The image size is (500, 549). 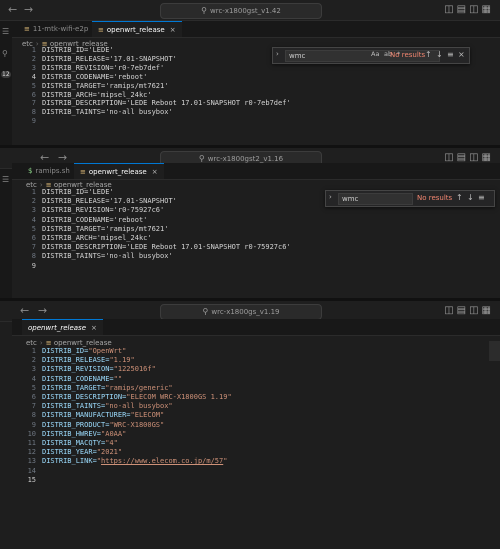 What do you see at coordinates (103, 425) in the screenshot?
I see `code-line: DISTRIB_PRODUCT="WRC-X1800GS"` at bounding box center [103, 425].